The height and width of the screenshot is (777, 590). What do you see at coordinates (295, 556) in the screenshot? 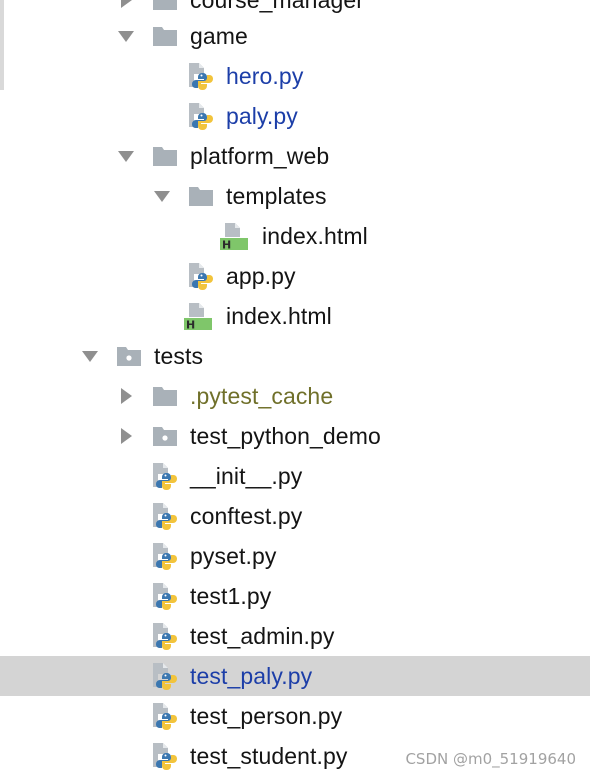
I see `tree-item-pyset-py: pyset.py` at bounding box center [295, 556].